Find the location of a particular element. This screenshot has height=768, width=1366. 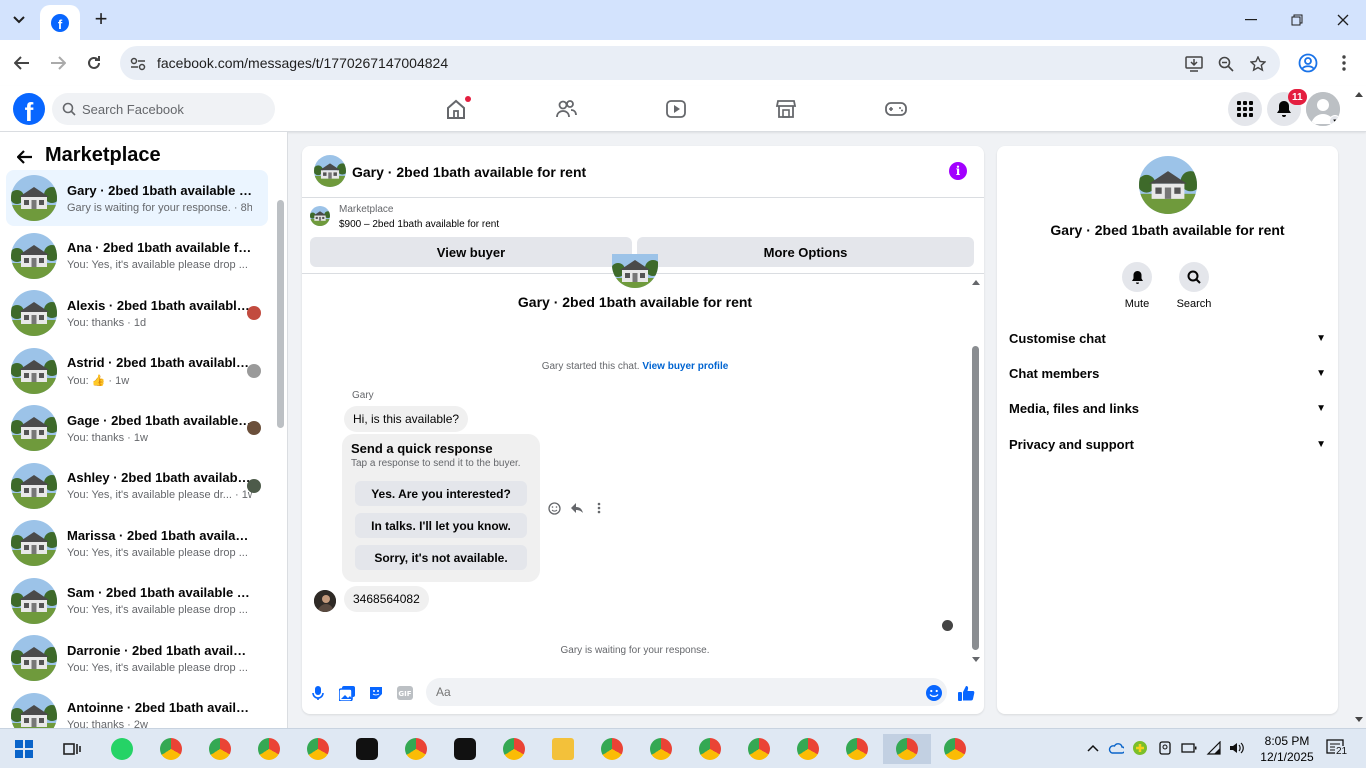

more-options-button: More Options is located at coordinates (805, 252).